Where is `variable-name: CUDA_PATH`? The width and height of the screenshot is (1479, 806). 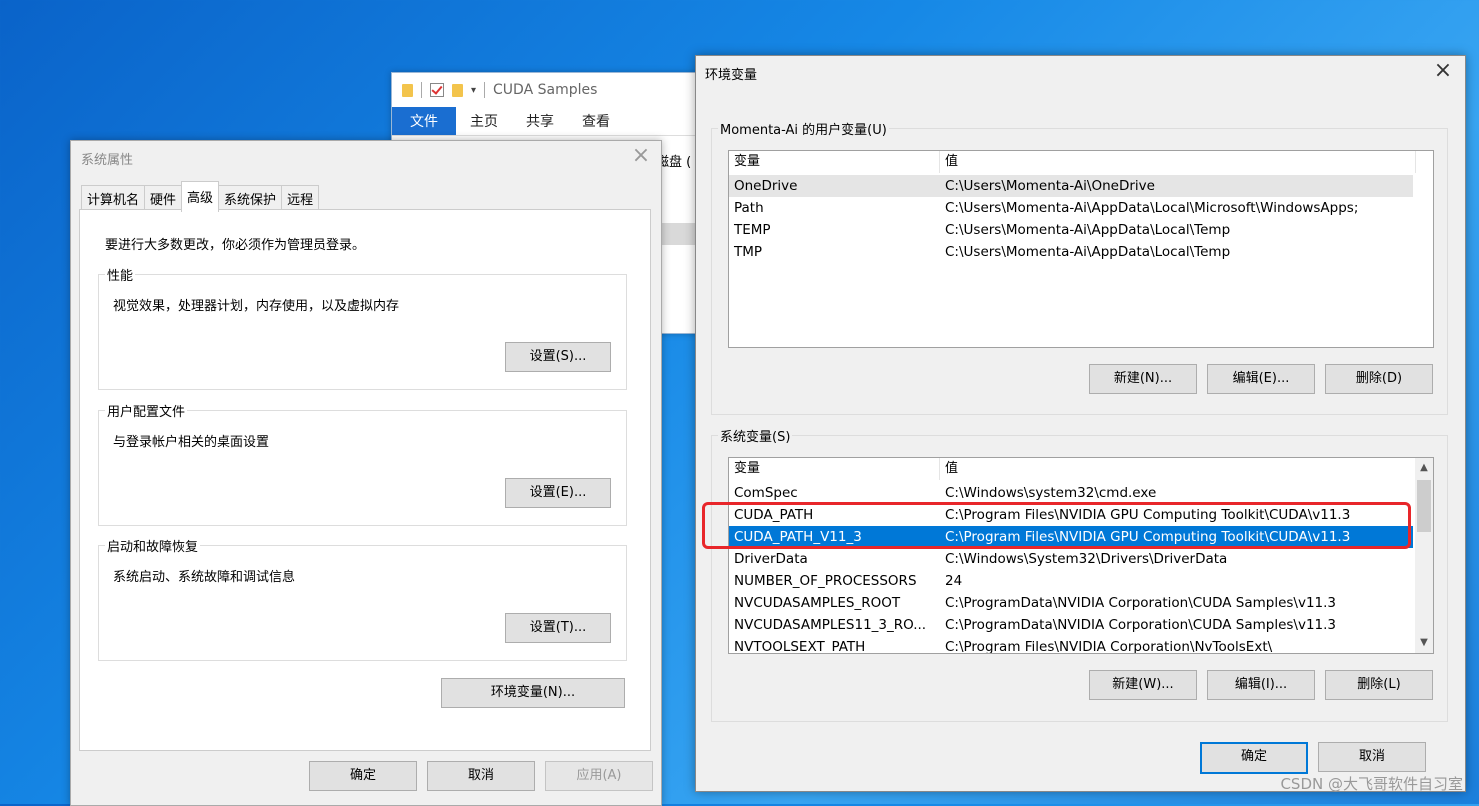
variable-name: CUDA_PATH is located at coordinates (774, 515).